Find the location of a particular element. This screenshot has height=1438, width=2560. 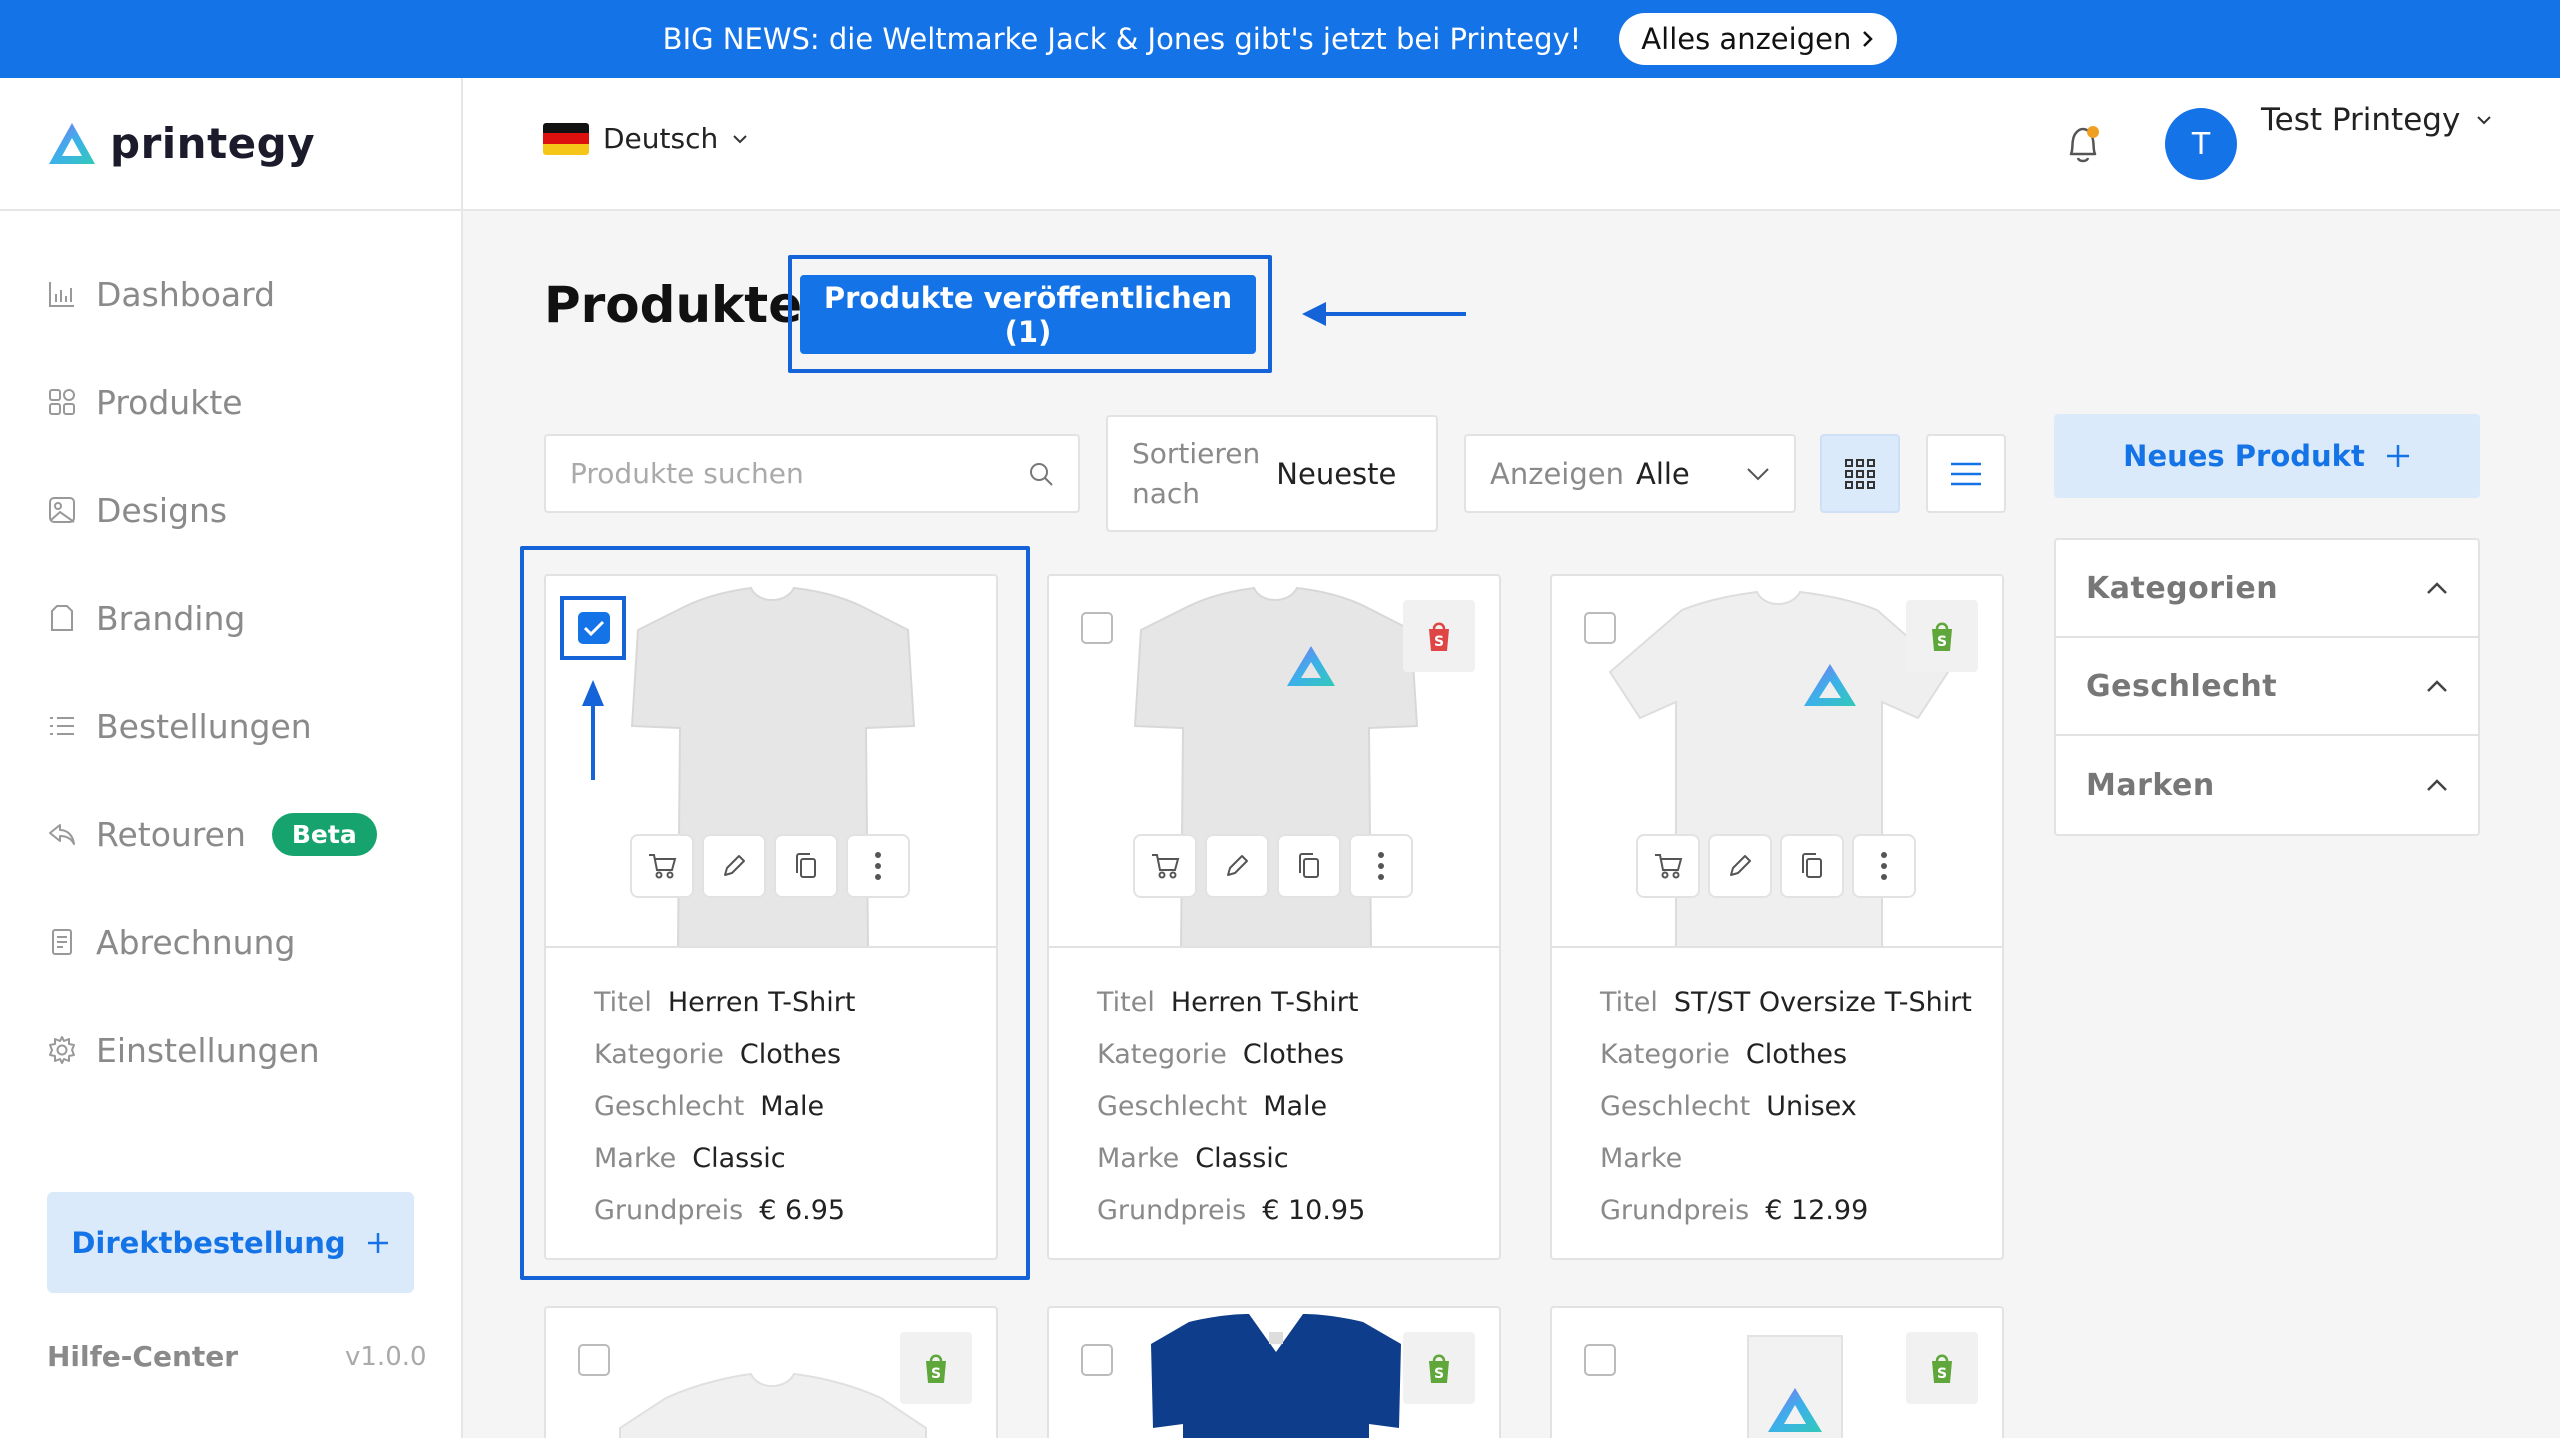

price-row: Grundpreis € 10.95 is located at coordinates (1231, 1210).